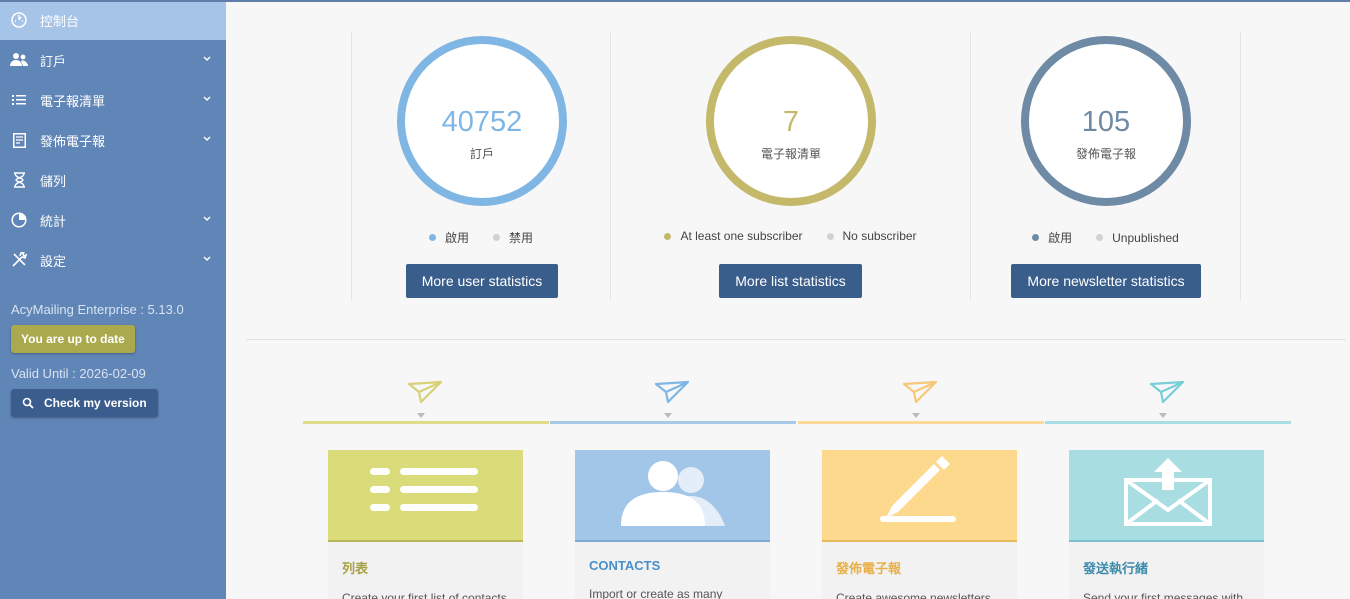 The image size is (1350, 599). I want to click on step-newsletters, so click(921, 400).